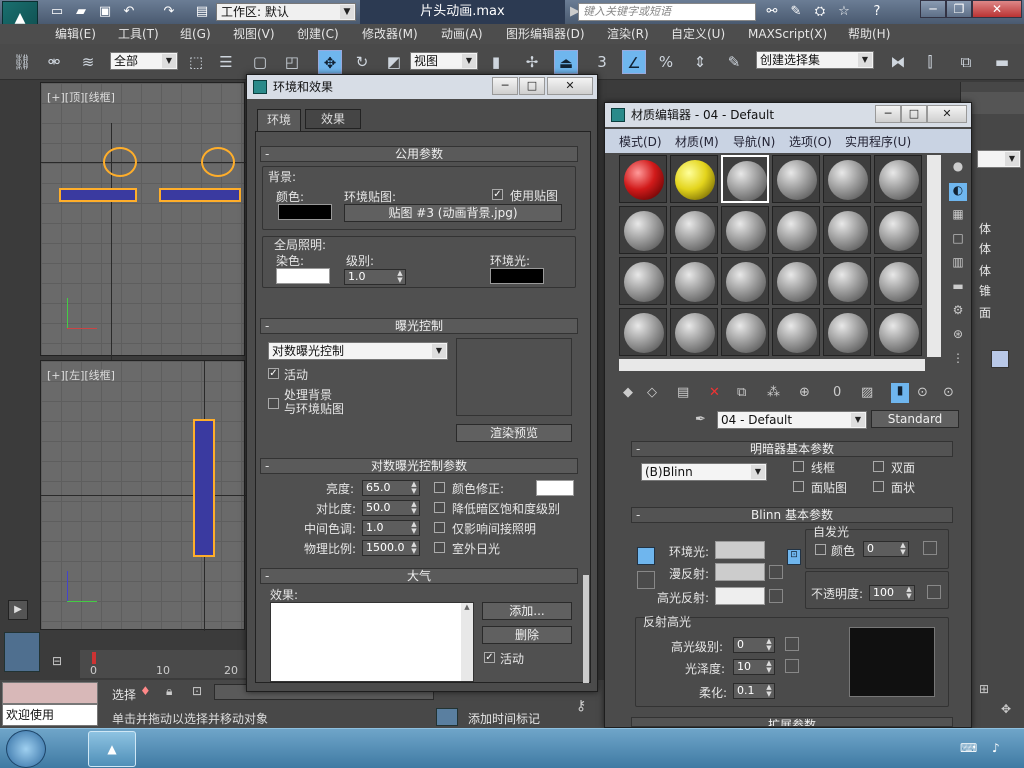  Describe the element at coordinates (453, 213) in the screenshot. I see `env-map-button: 贴图 #3 (动画背景.jpg)` at that location.